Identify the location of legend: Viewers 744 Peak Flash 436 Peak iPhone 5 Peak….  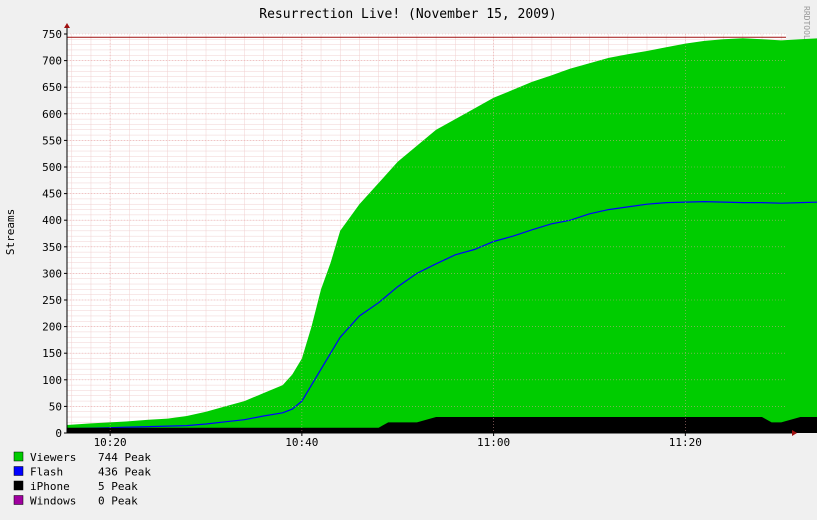
(82, 479).